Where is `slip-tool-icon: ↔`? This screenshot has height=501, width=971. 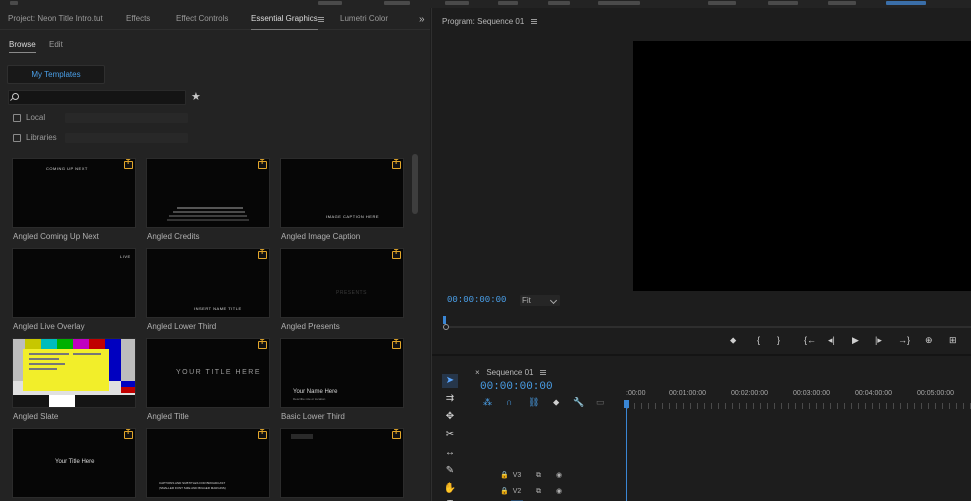
slip-tool-icon: ↔ is located at coordinates (450, 453).